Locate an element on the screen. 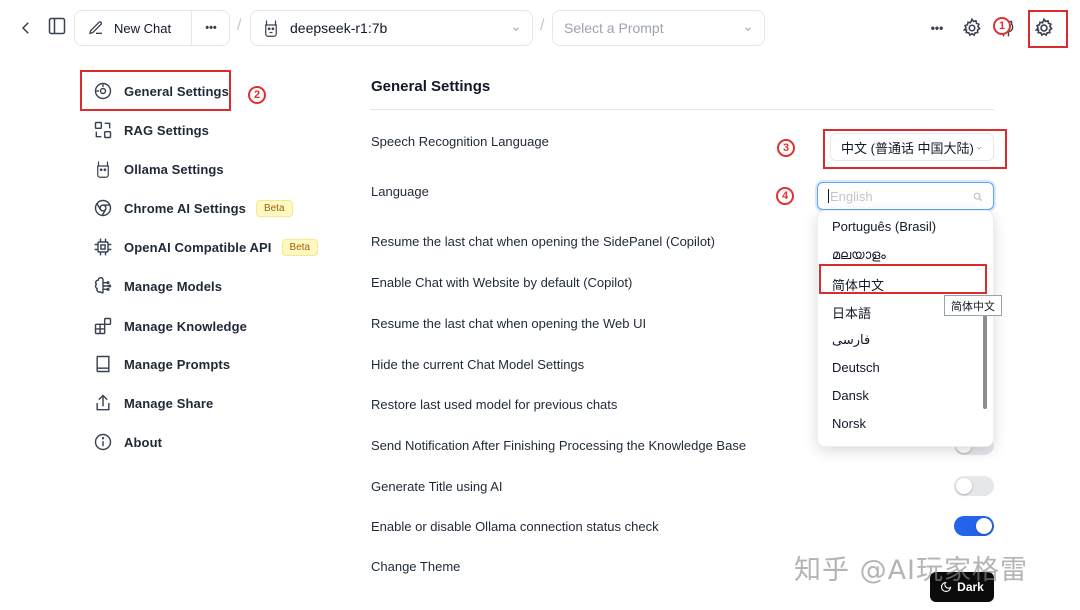 This screenshot has height=610, width=1080. panel-left-icon is located at coordinates (57, 26).